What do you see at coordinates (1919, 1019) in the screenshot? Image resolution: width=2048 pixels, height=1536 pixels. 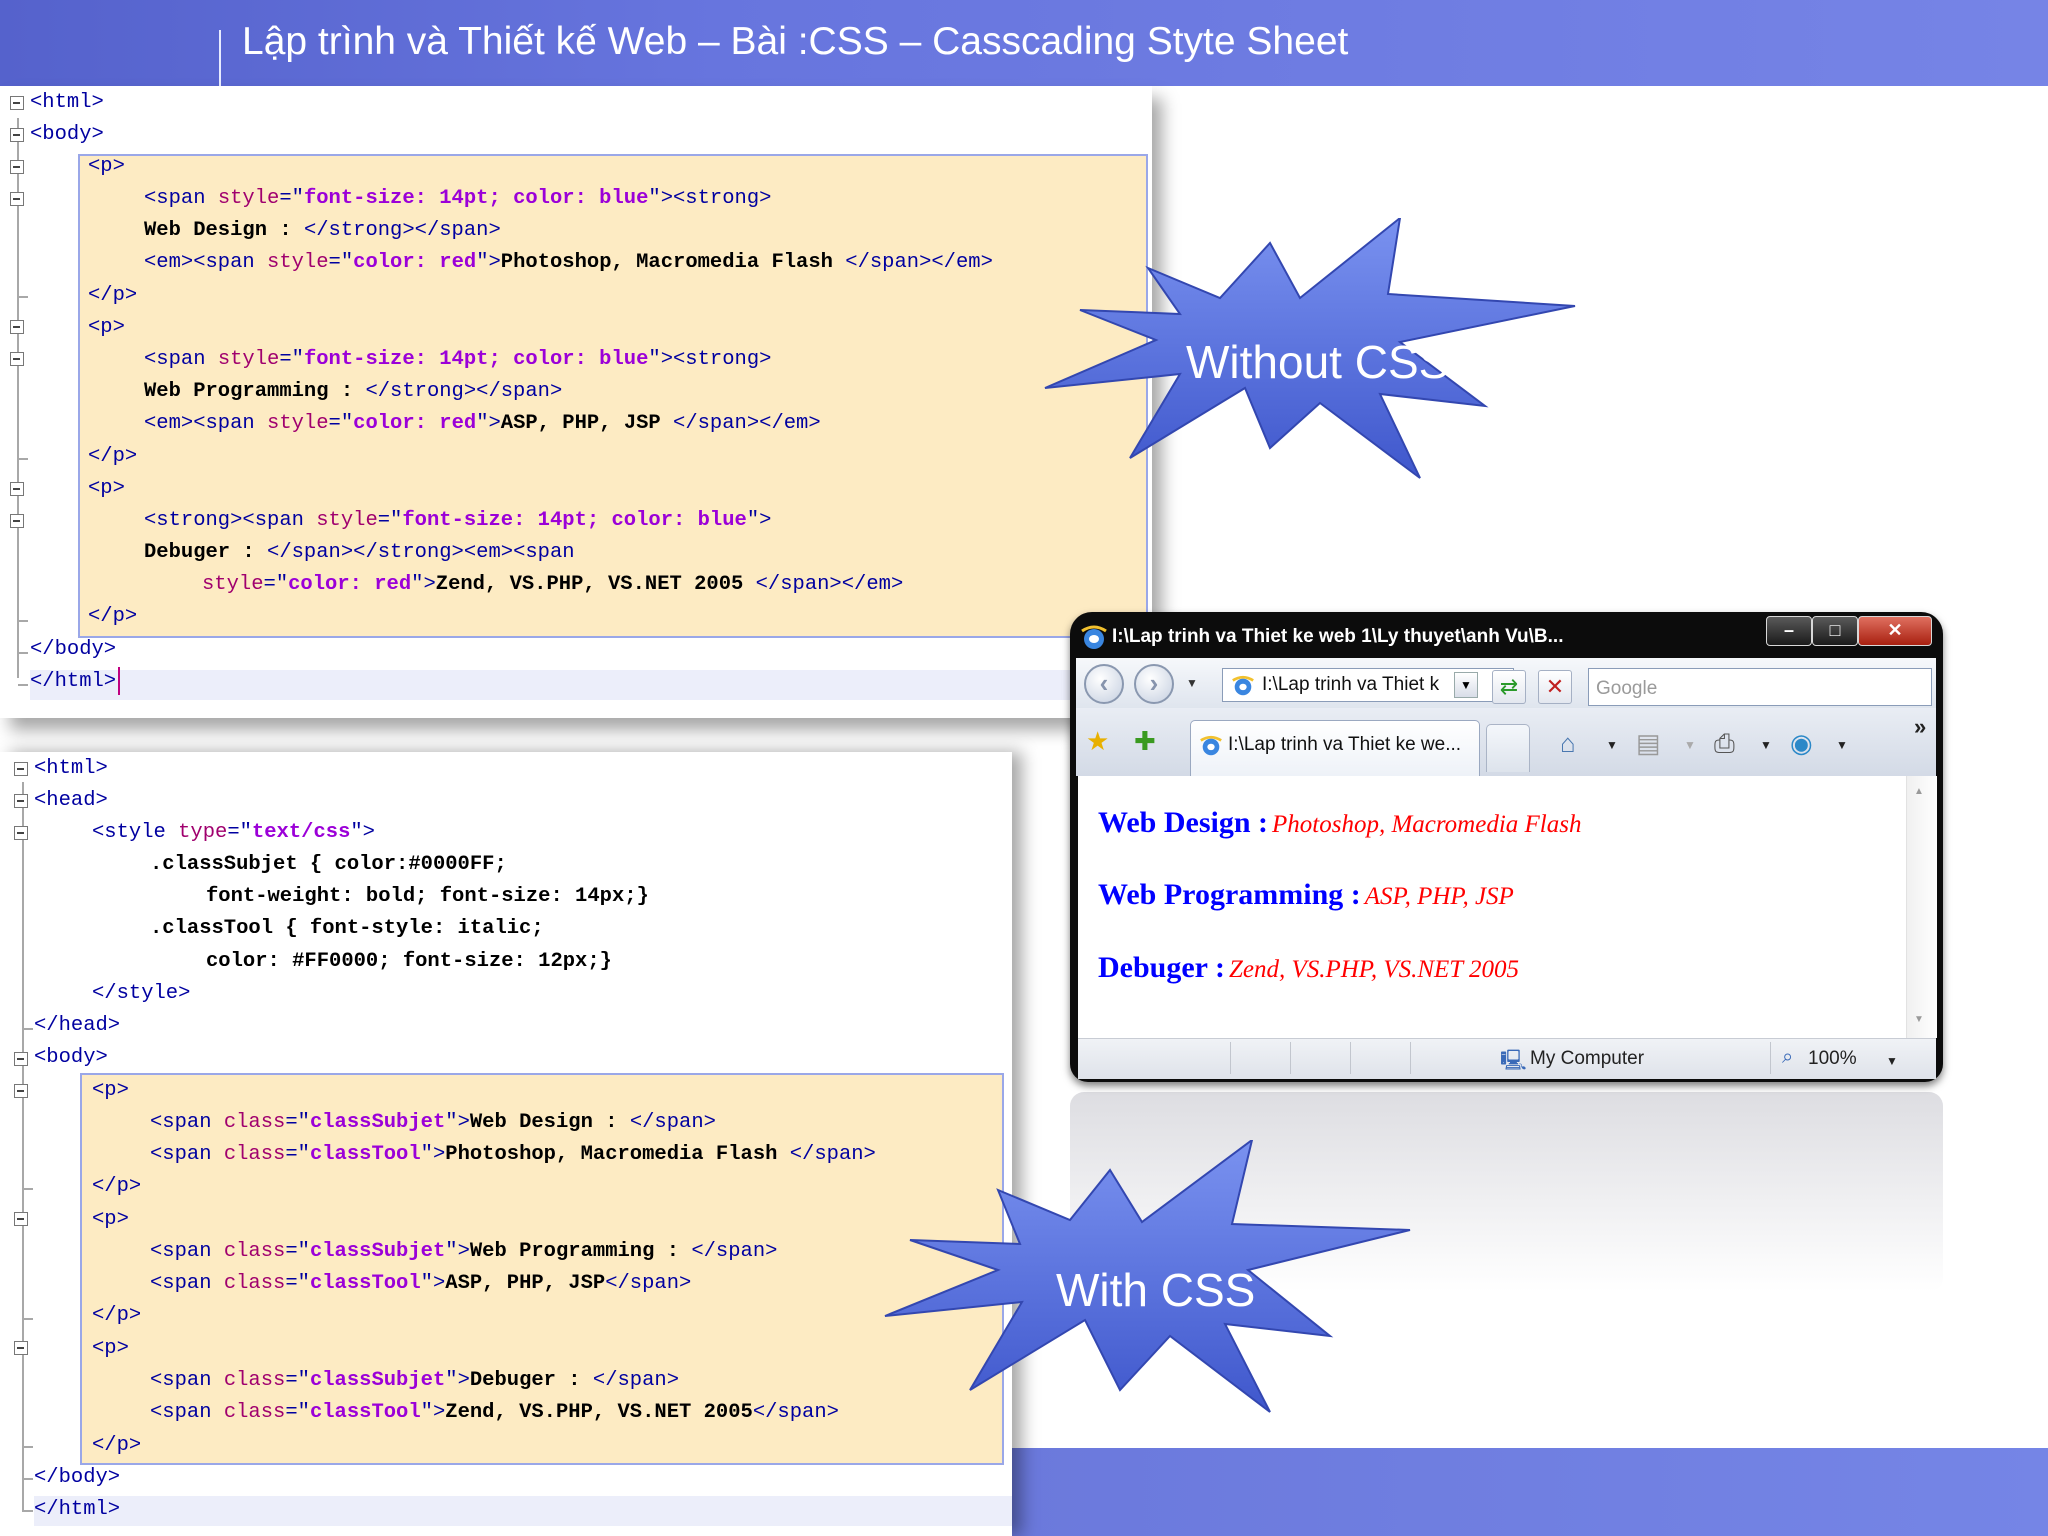 I see `scroll-down-icon: ▼` at bounding box center [1919, 1019].